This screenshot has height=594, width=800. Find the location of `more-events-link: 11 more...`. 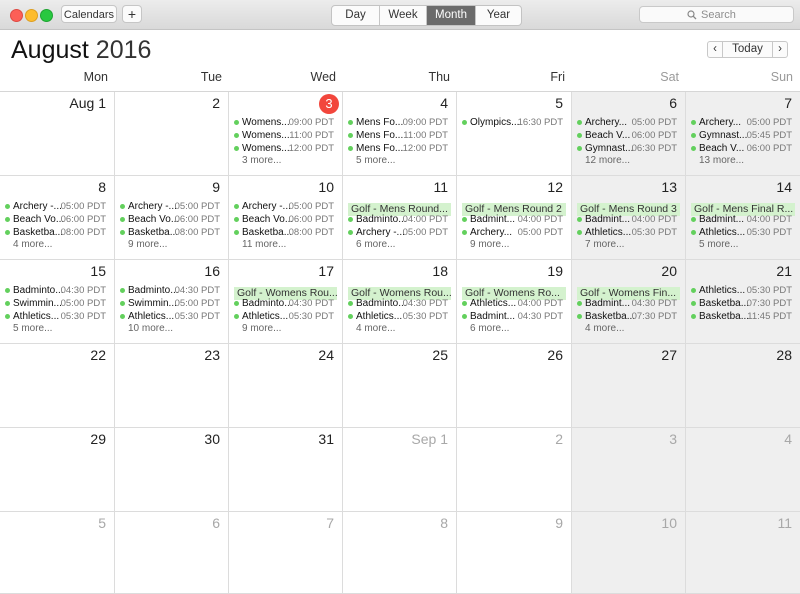

more-events-link: 11 more... is located at coordinates (264, 244).